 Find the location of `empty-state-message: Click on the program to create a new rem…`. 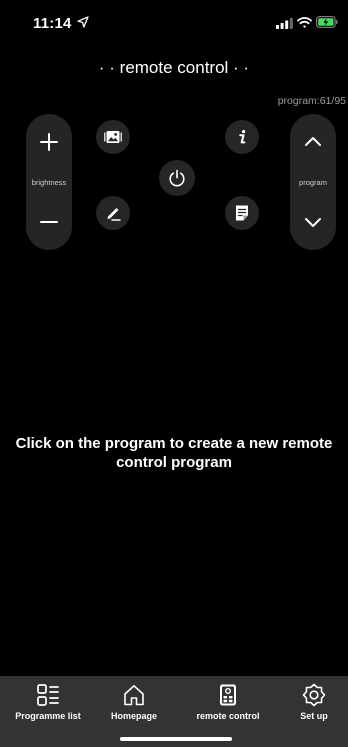

empty-state-message: Click on the program to create a new rem… is located at coordinates (174, 453).